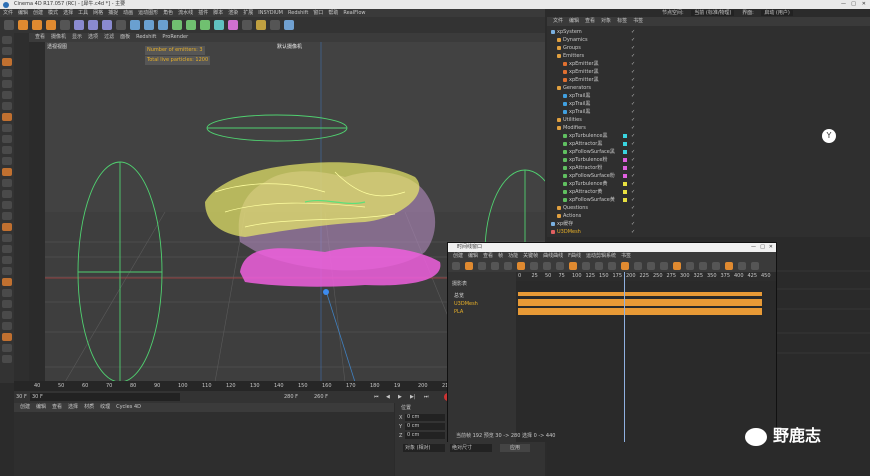 The height and width of the screenshot is (476, 870). I want to click on timeline-maximize-icon: □, so click(762, 247).